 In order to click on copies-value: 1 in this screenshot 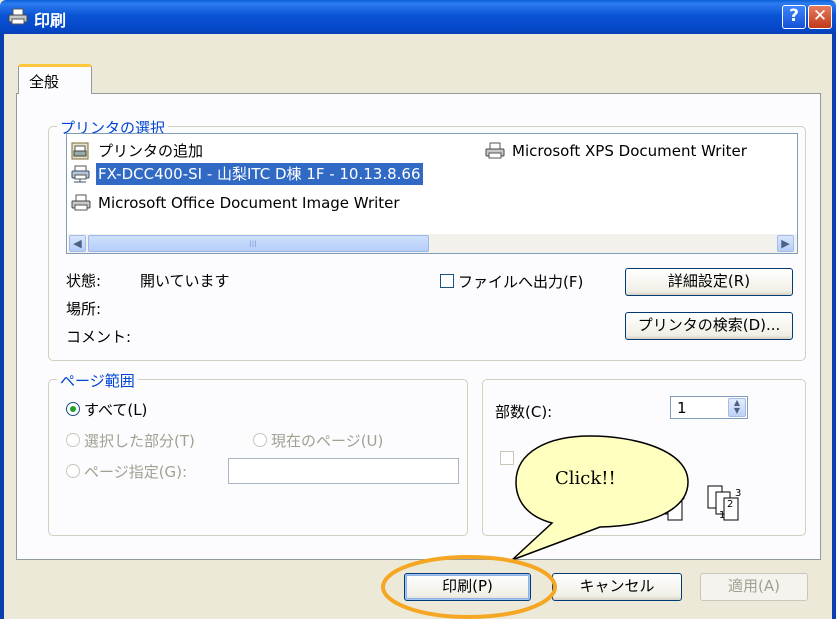, I will do `click(682, 408)`.